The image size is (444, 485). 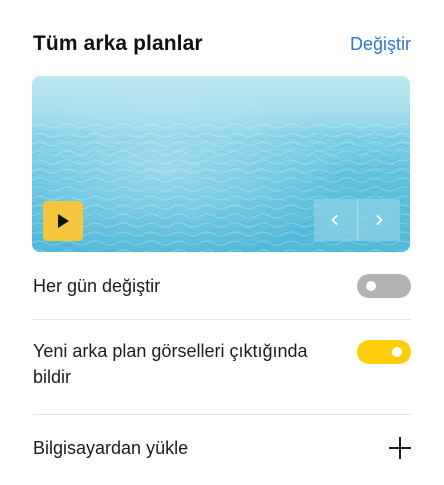 I want to click on daily-change-toggle, so click(x=384, y=286).